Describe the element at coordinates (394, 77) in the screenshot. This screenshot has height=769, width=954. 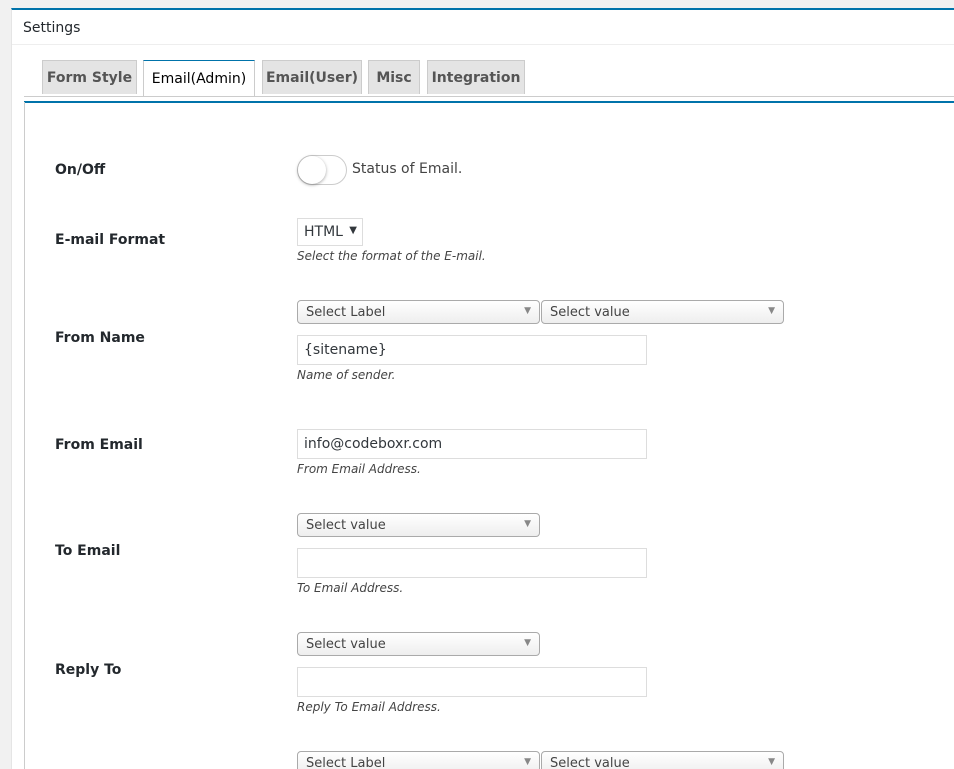
I see `tab-misc: Misc` at that location.